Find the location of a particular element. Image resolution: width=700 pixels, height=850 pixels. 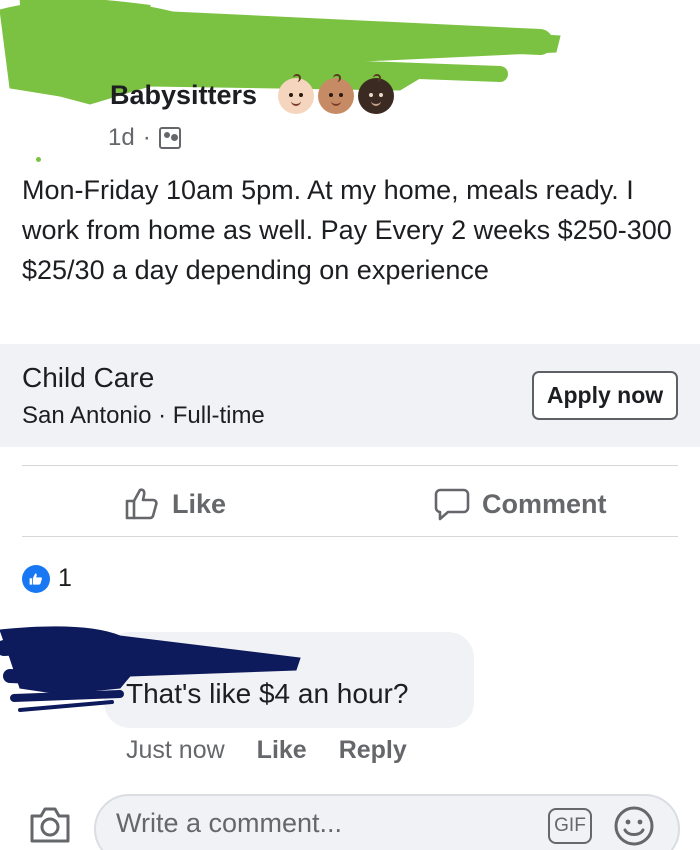

baby-face-dark-icon is located at coordinates (376, 94).